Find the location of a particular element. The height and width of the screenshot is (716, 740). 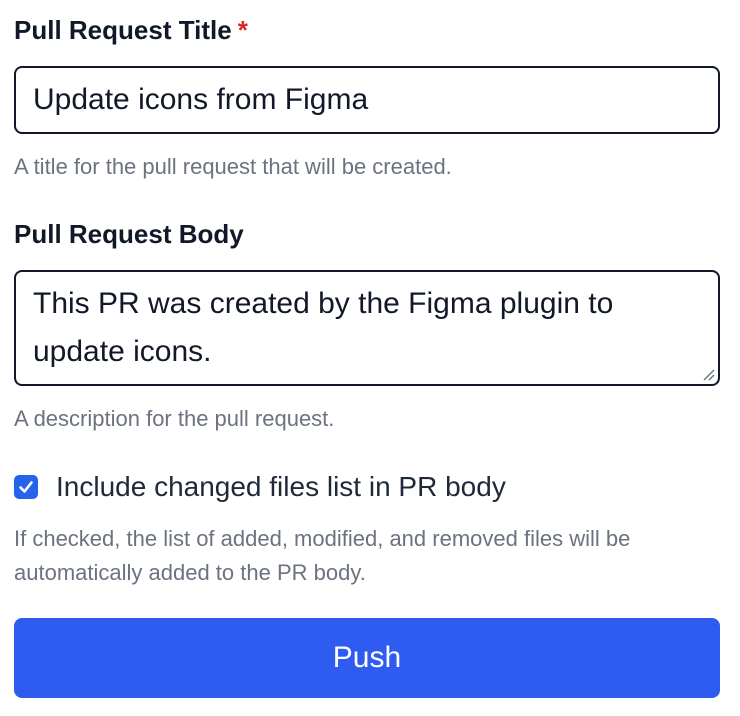

title-input is located at coordinates (367, 100).